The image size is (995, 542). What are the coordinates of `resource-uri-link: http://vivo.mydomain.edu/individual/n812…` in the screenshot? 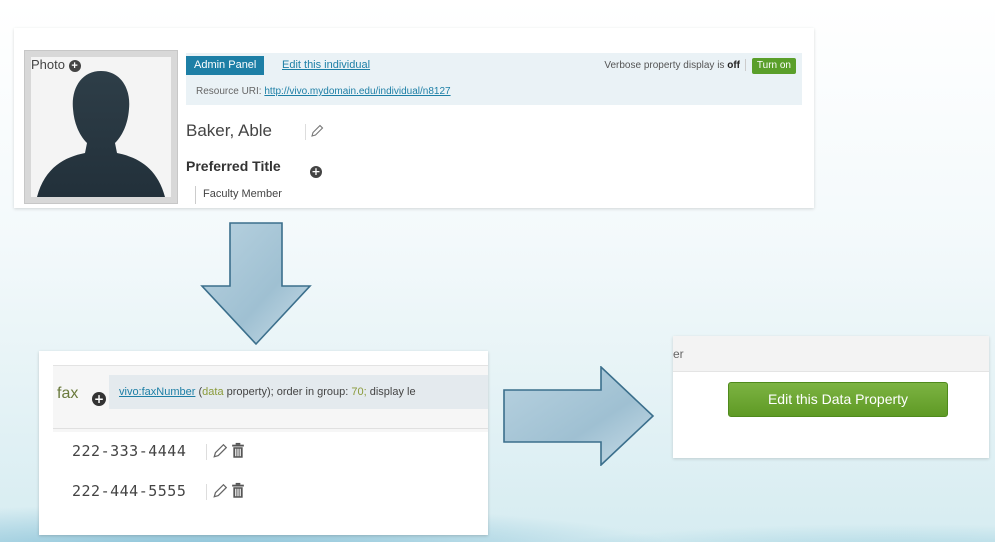 It's located at (357, 91).